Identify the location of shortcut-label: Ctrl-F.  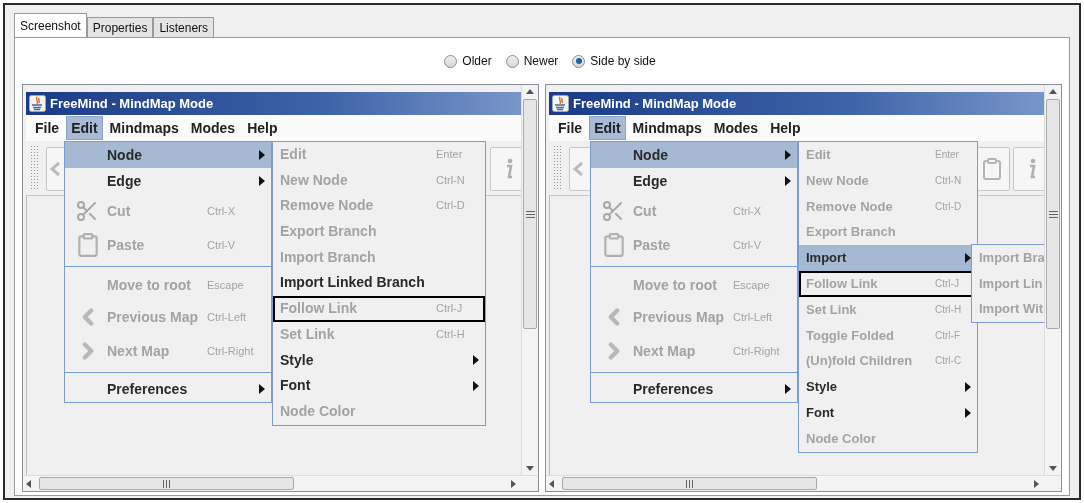
(947, 335).